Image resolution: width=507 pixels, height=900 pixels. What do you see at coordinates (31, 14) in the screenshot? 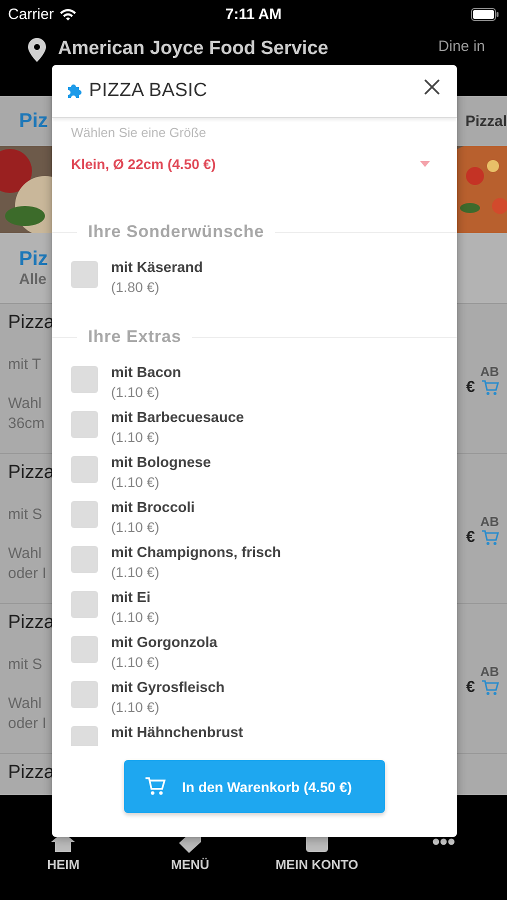
I see `carrier-label: Carrier` at bounding box center [31, 14].